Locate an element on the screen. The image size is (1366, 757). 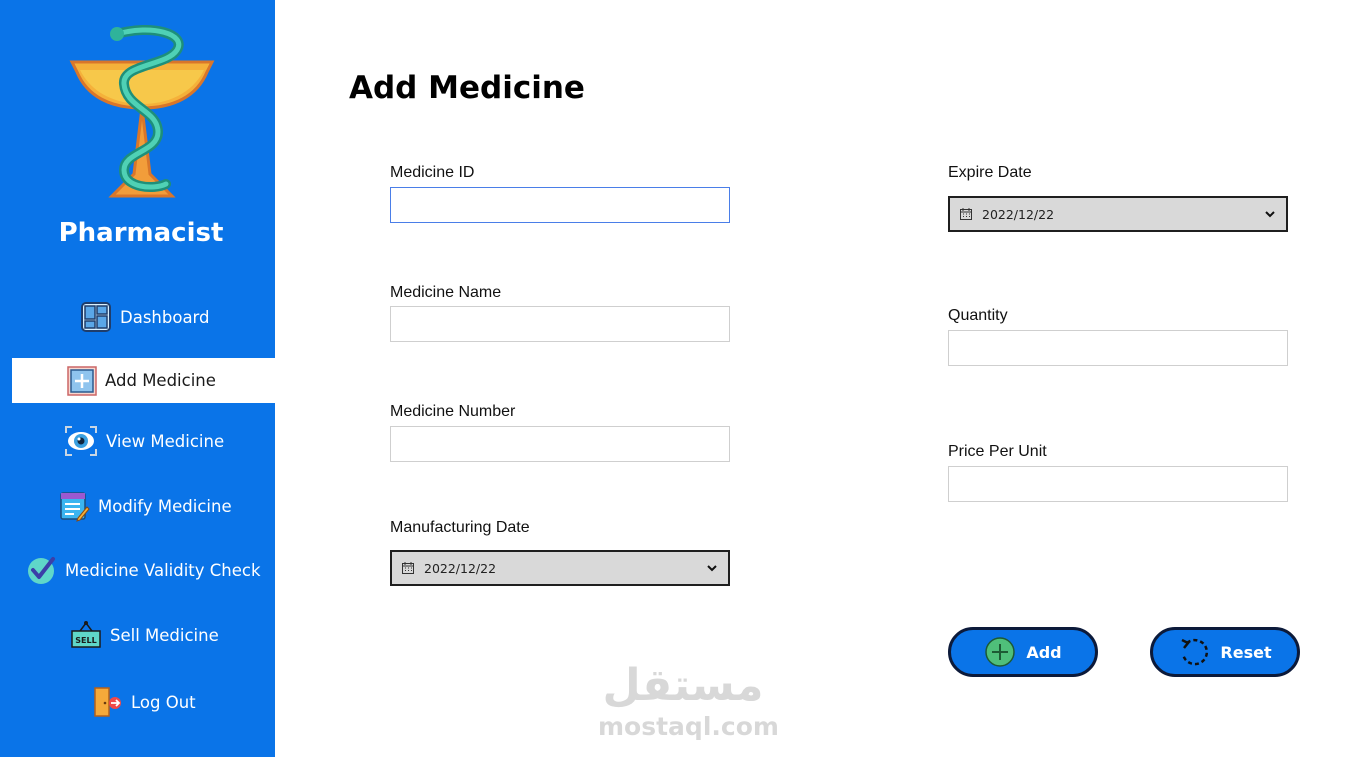
brand-title: Pharmacist is located at coordinates (141, 233).